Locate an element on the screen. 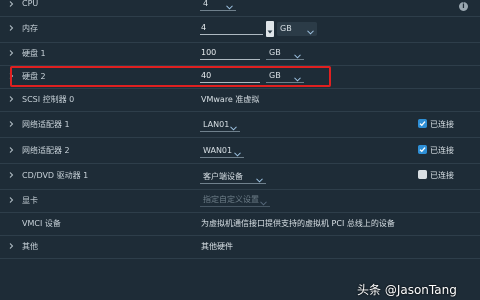 This screenshot has width=480, height=300. row-network-adapter-2: 网络适配器 2 WAN01 已连接 is located at coordinates (240, 150).